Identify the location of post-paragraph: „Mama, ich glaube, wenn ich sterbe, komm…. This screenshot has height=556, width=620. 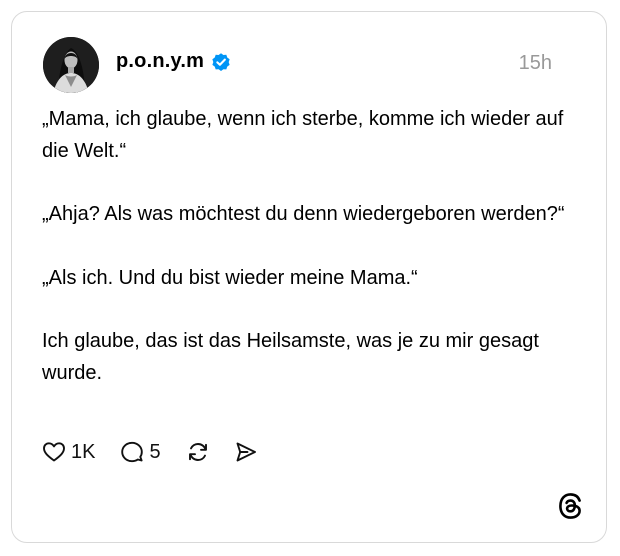
(303, 135).